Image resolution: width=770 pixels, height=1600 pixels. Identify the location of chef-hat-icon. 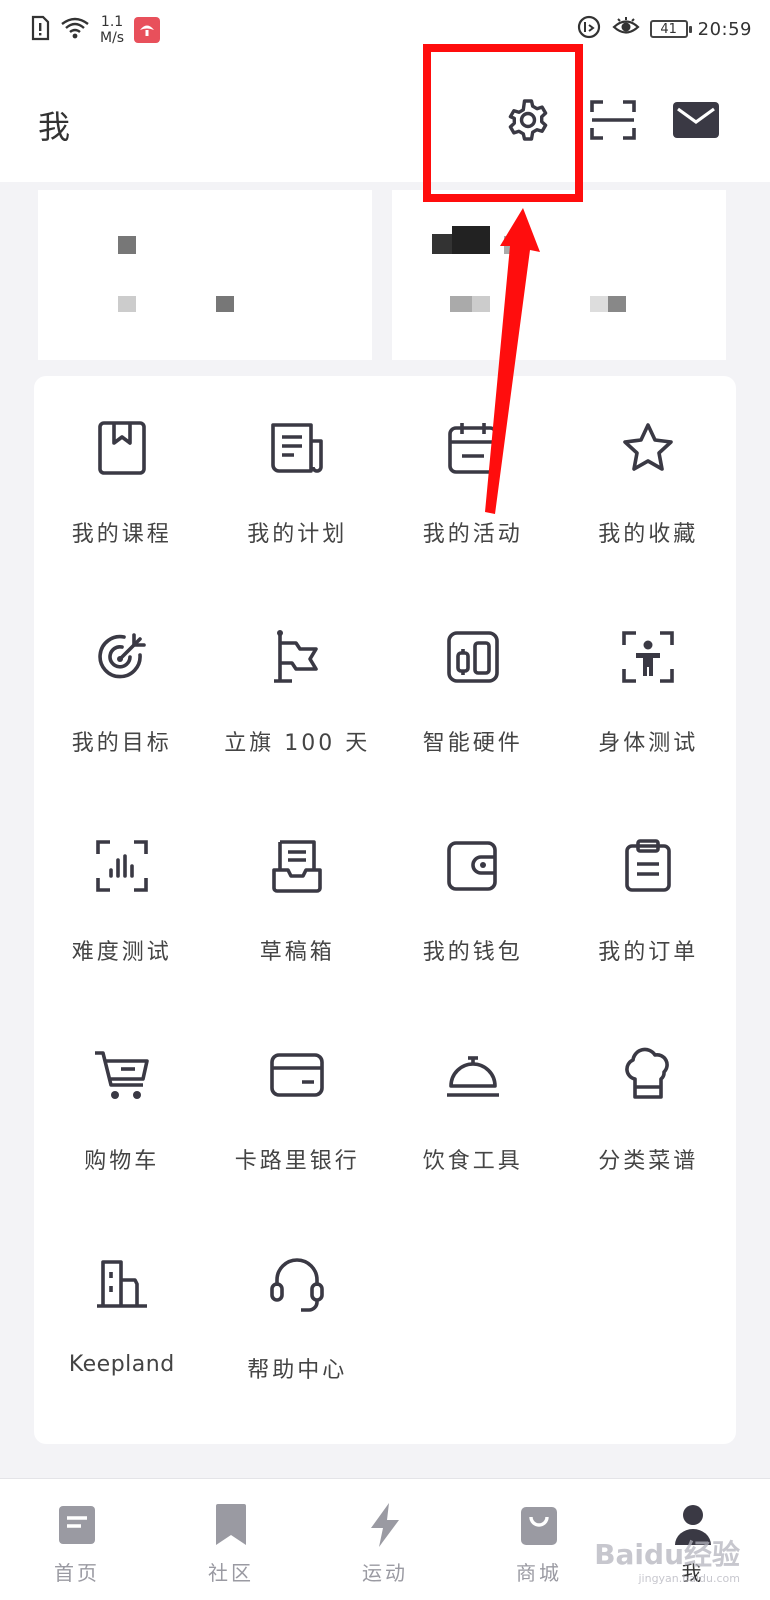
(648, 1075).